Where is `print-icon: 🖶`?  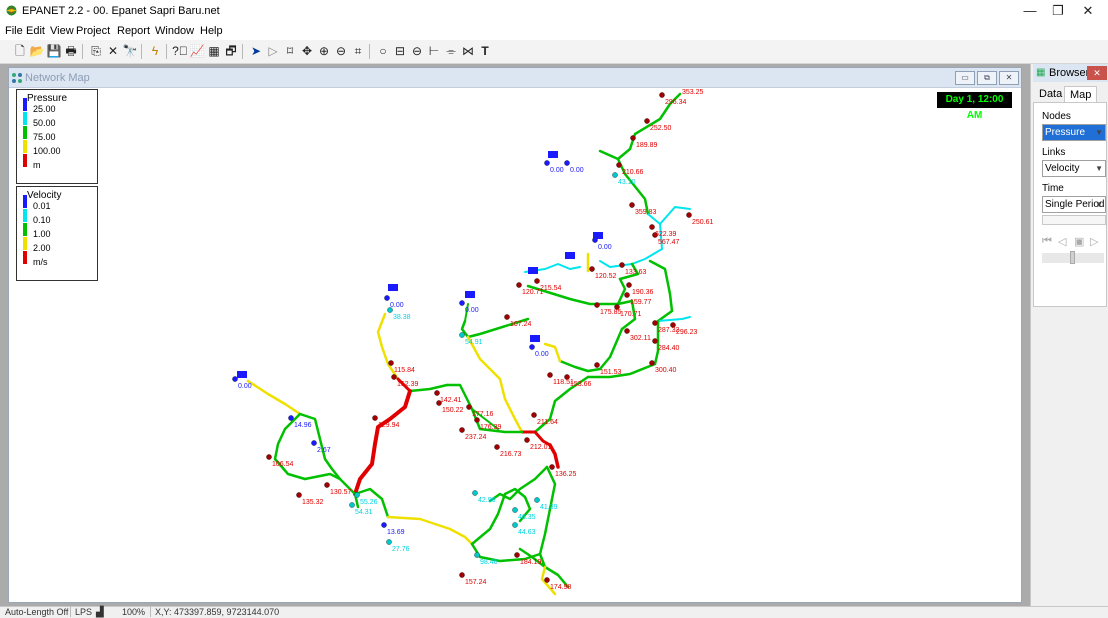 print-icon: 🖶 is located at coordinates (71, 51).